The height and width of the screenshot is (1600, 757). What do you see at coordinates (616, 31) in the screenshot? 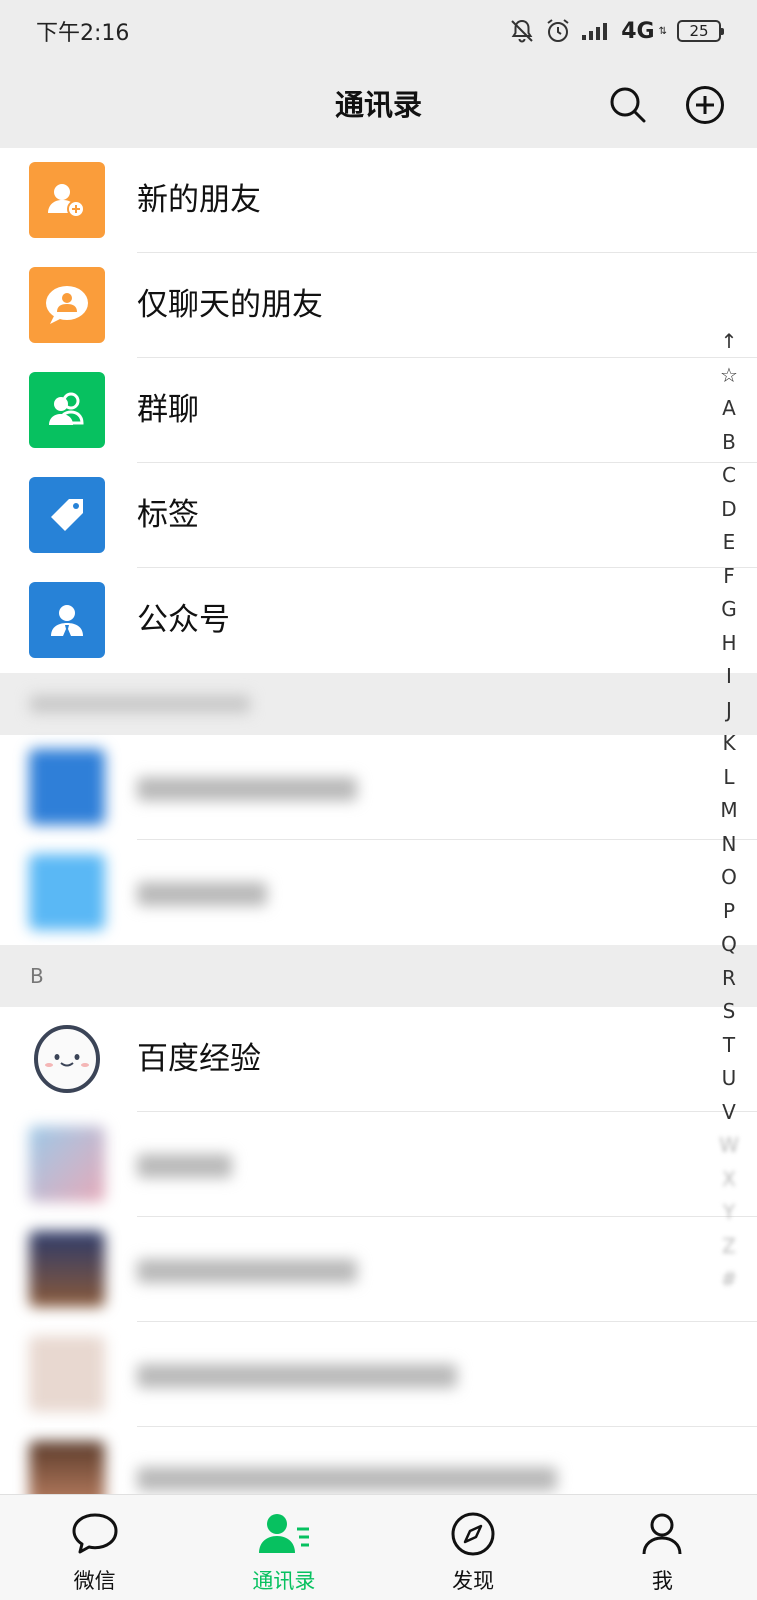
I see `status-icons: 4G ⇅ 25` at bounding box center [616, 31].